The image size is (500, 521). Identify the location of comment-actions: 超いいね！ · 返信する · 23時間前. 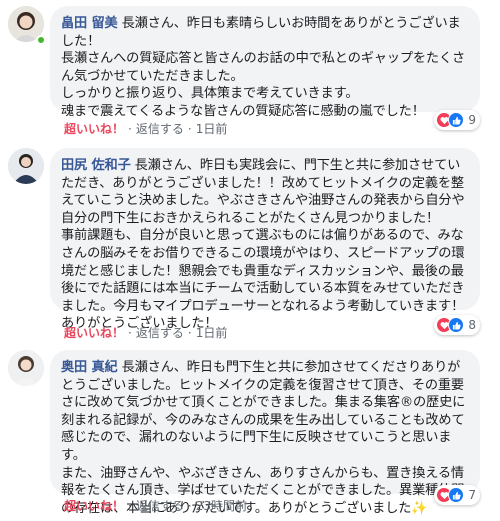
(155, 505).